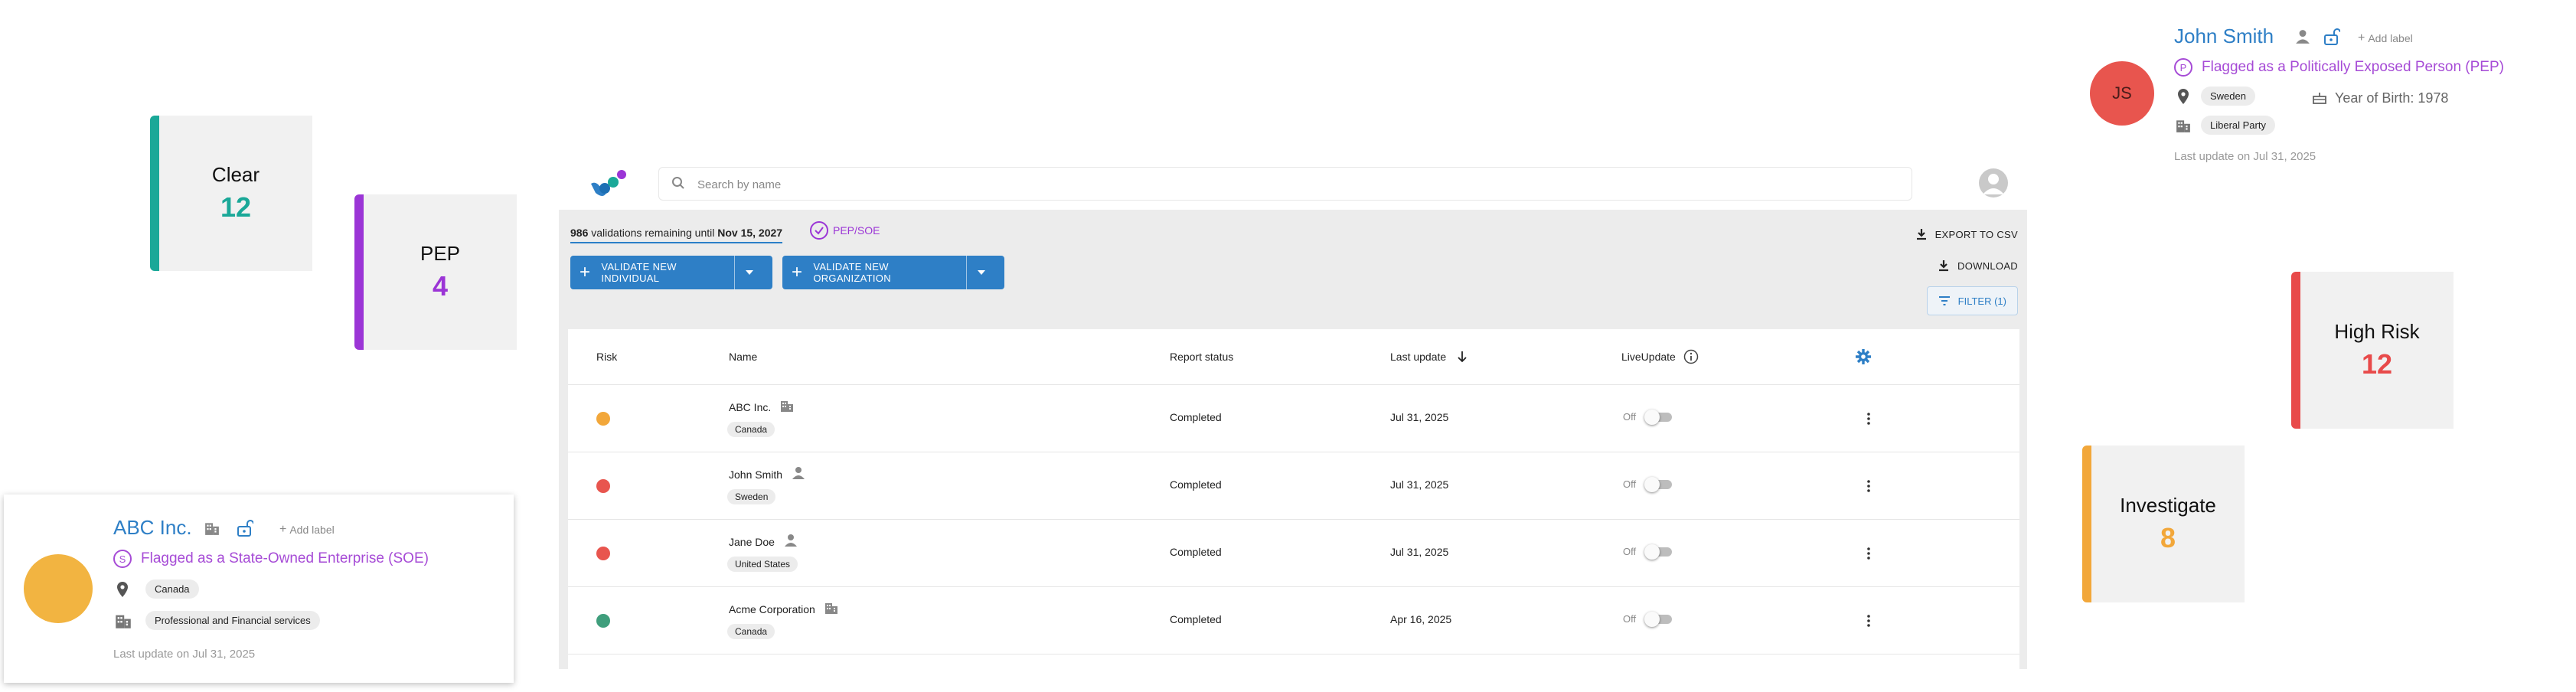  What do you see at coordinates (819, 230) in the screenshot?
I see `check-circle-icon` at bounding box center [819, 230].